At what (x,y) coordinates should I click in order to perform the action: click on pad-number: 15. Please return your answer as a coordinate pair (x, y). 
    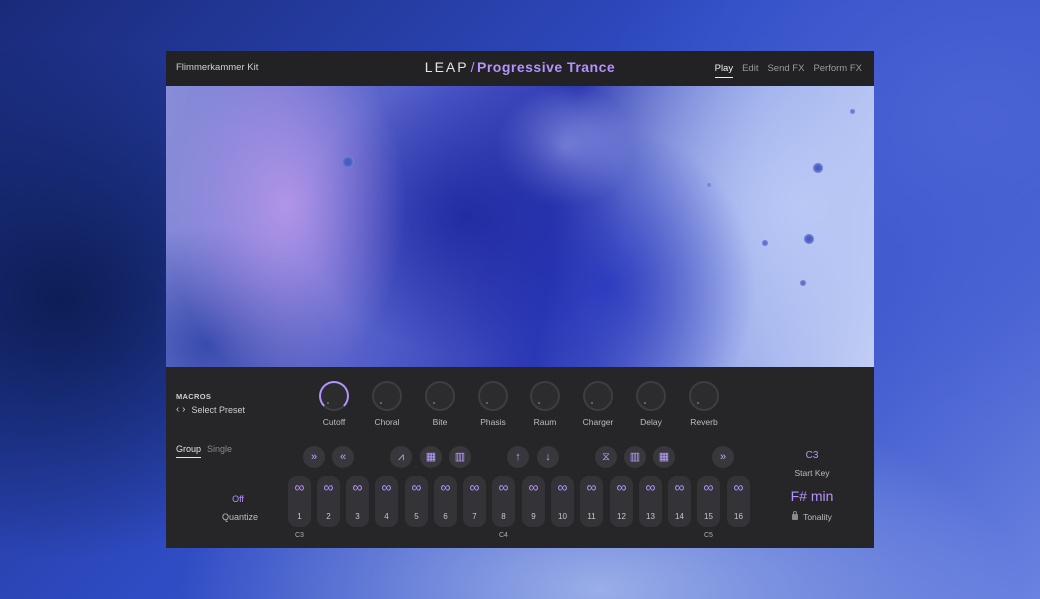
    Looking at the image, I should click on (708, 516).